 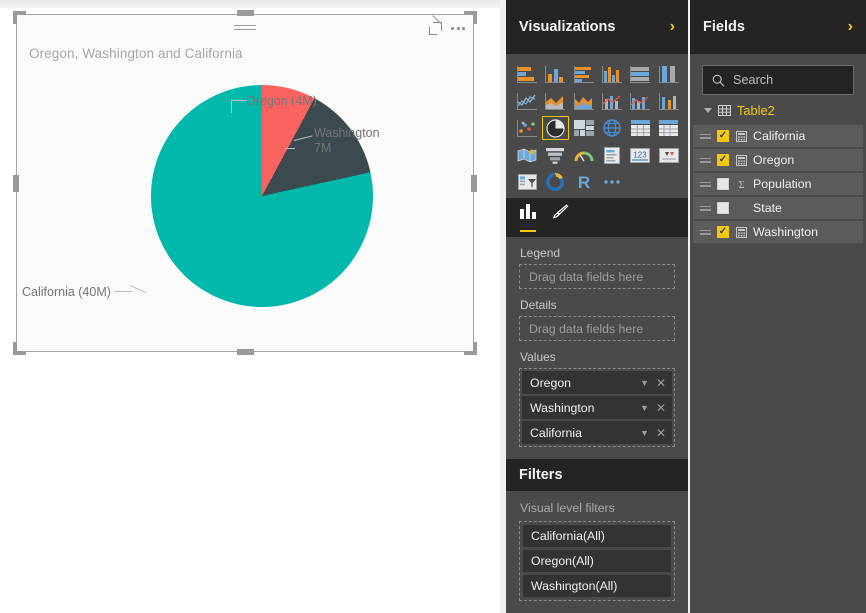 I want to click on area-chart-icon, so click(x=555, y=101).